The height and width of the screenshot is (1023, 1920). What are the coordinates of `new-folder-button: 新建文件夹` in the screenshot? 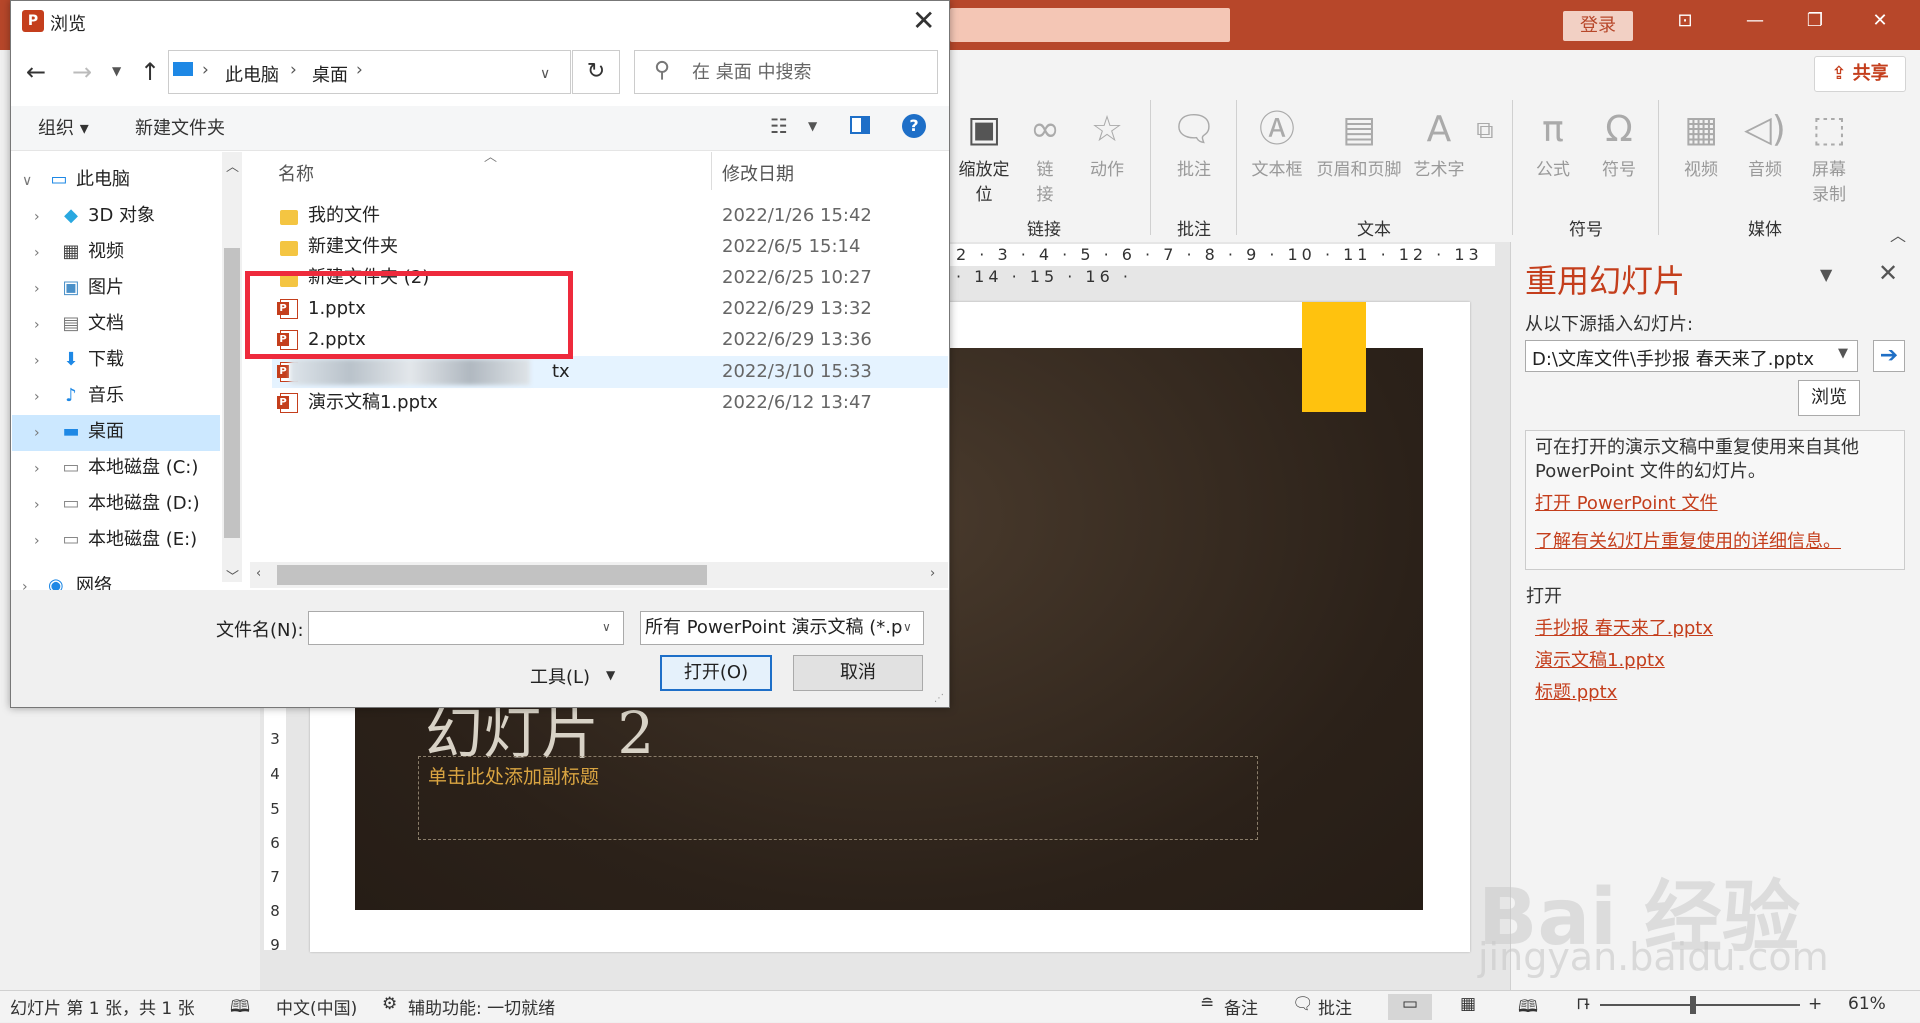 It's located at (180, 127).